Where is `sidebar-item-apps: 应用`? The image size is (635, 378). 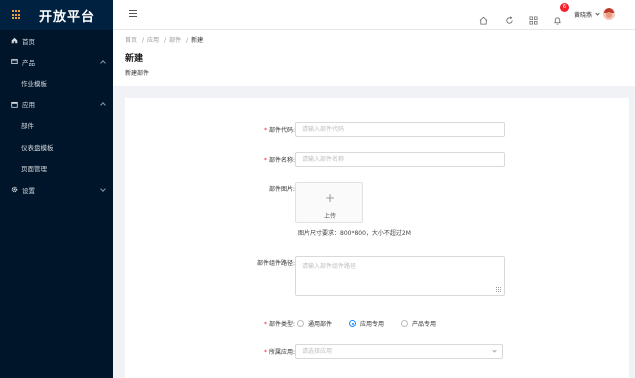 sidebar-item-apps: 应用 is located at coordinates (56, 104).